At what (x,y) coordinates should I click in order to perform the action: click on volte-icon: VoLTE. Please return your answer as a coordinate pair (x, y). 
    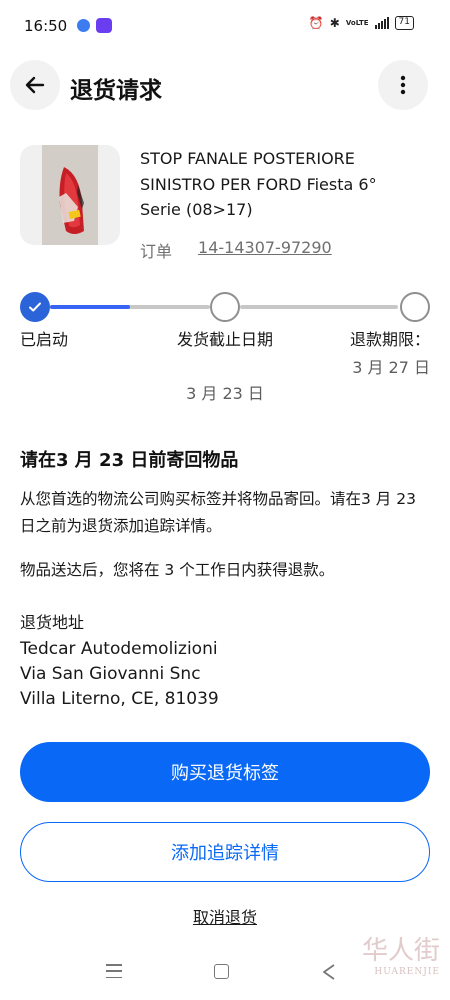
    Looking at the image, I should click on (357, 22).